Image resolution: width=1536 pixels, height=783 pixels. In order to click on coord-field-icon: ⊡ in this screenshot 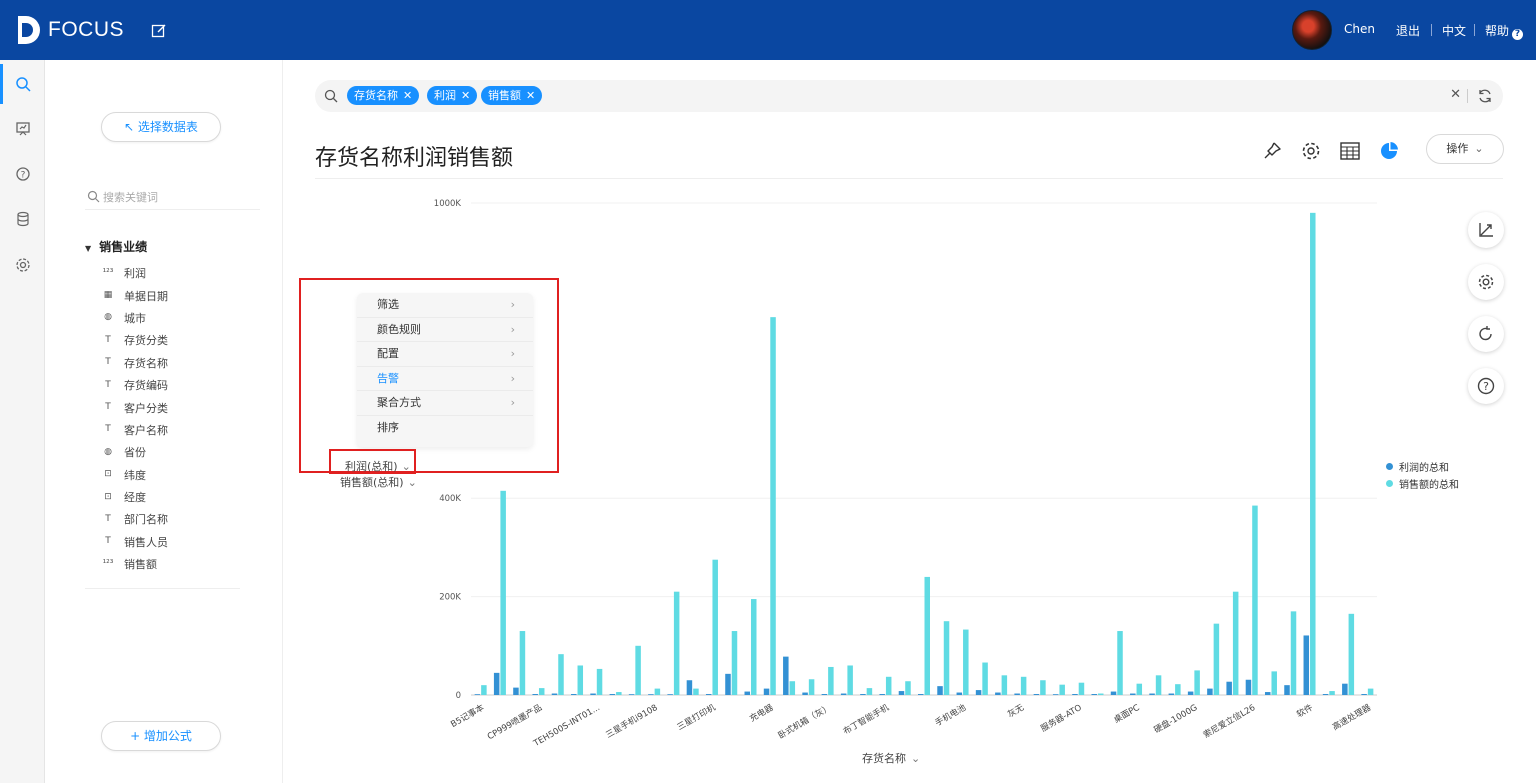, I will do `click(108, 496)`.